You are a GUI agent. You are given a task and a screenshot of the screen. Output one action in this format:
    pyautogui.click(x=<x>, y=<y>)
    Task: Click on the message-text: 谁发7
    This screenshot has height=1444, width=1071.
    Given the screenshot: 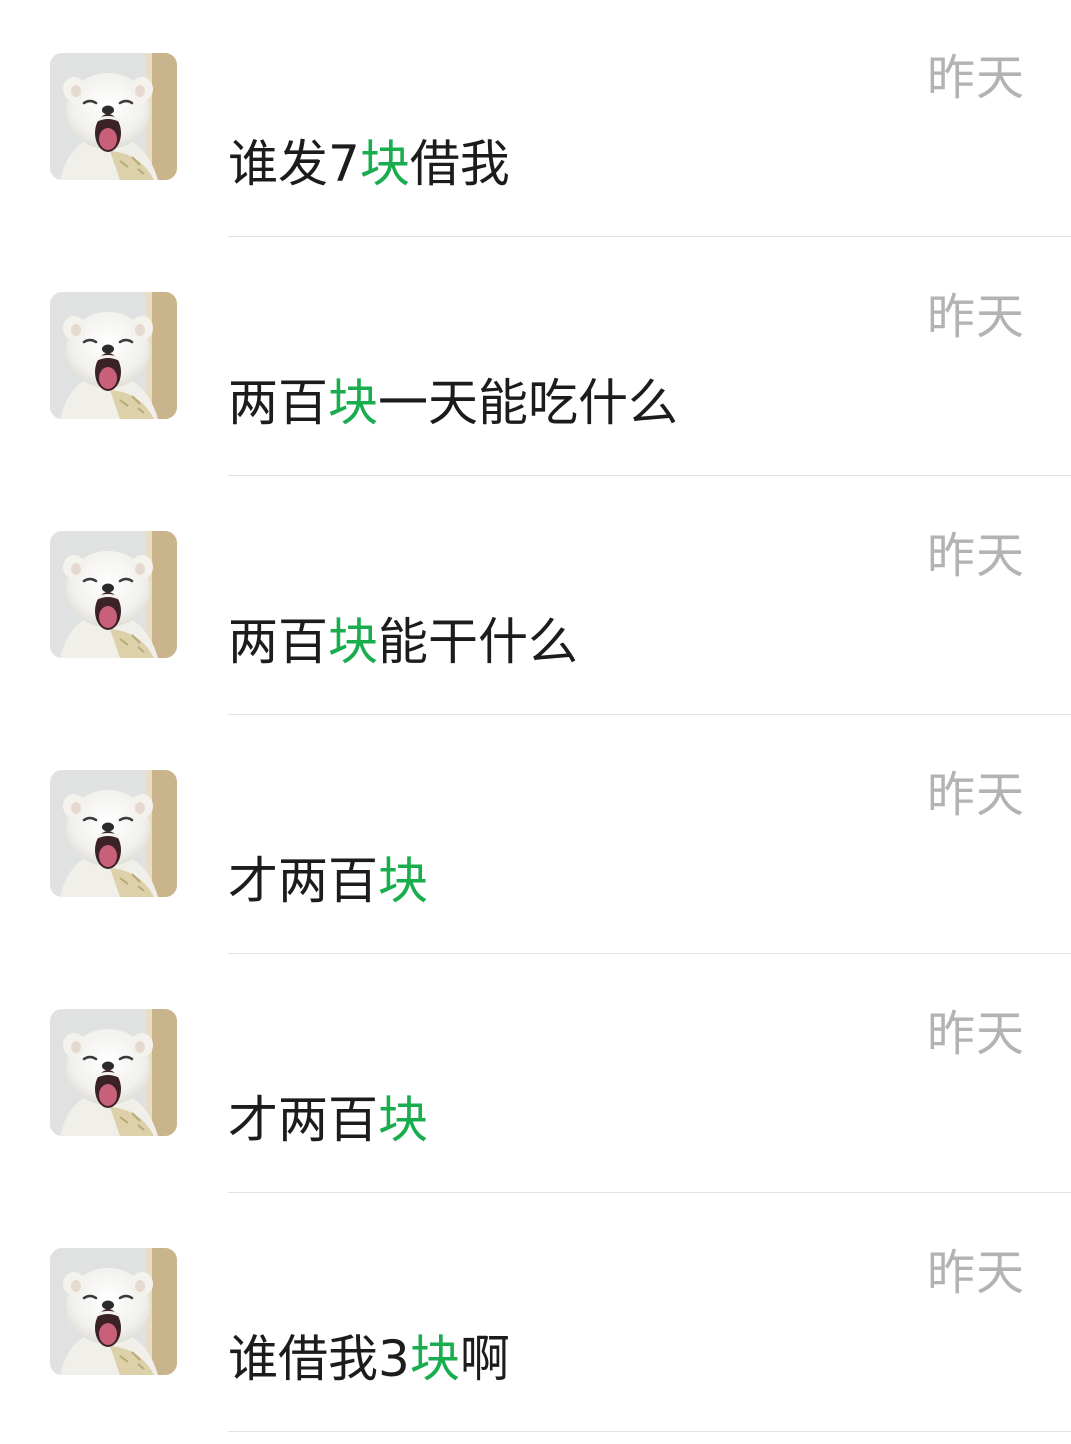 What is the action you would take?
    pyautogui.click(x=294, y=164)
    